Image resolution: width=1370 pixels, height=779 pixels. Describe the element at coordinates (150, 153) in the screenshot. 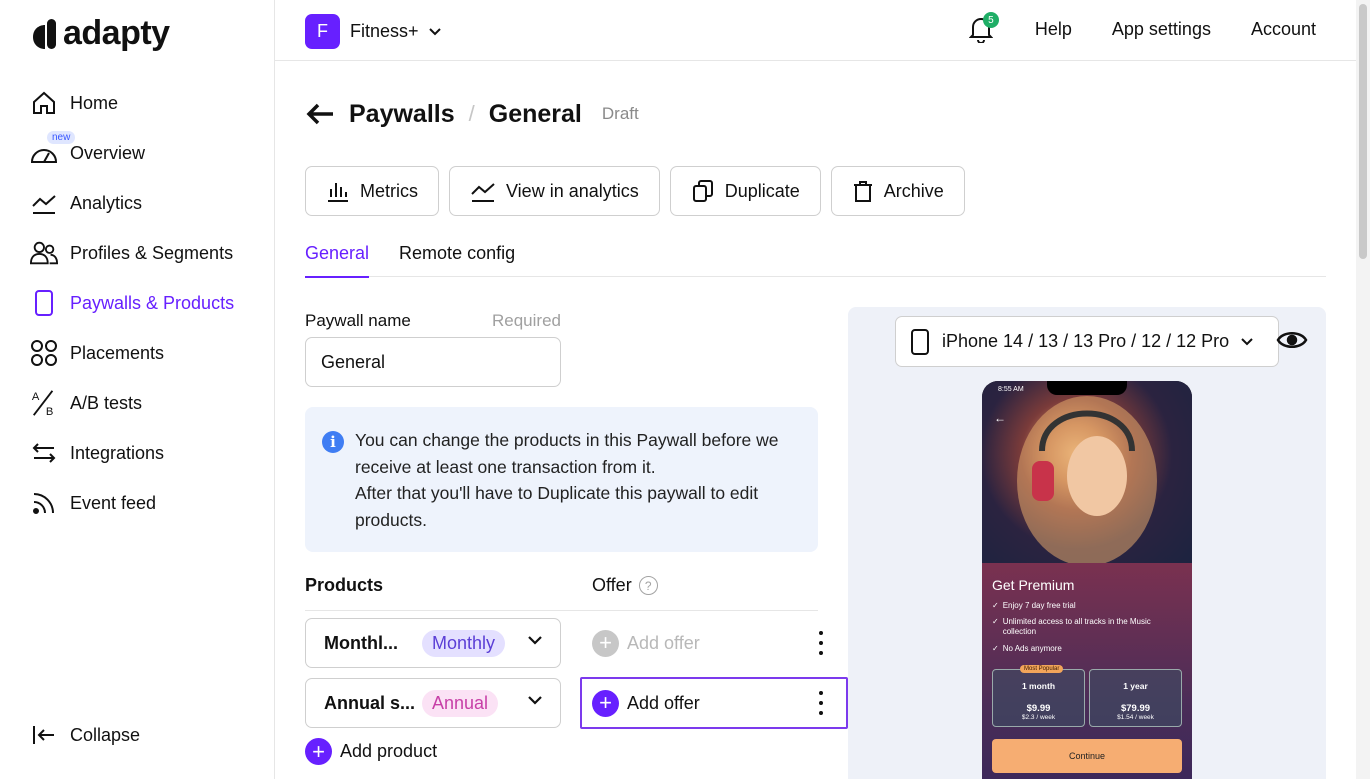

I see `sidebar-item-overview: new Overview` at that location.